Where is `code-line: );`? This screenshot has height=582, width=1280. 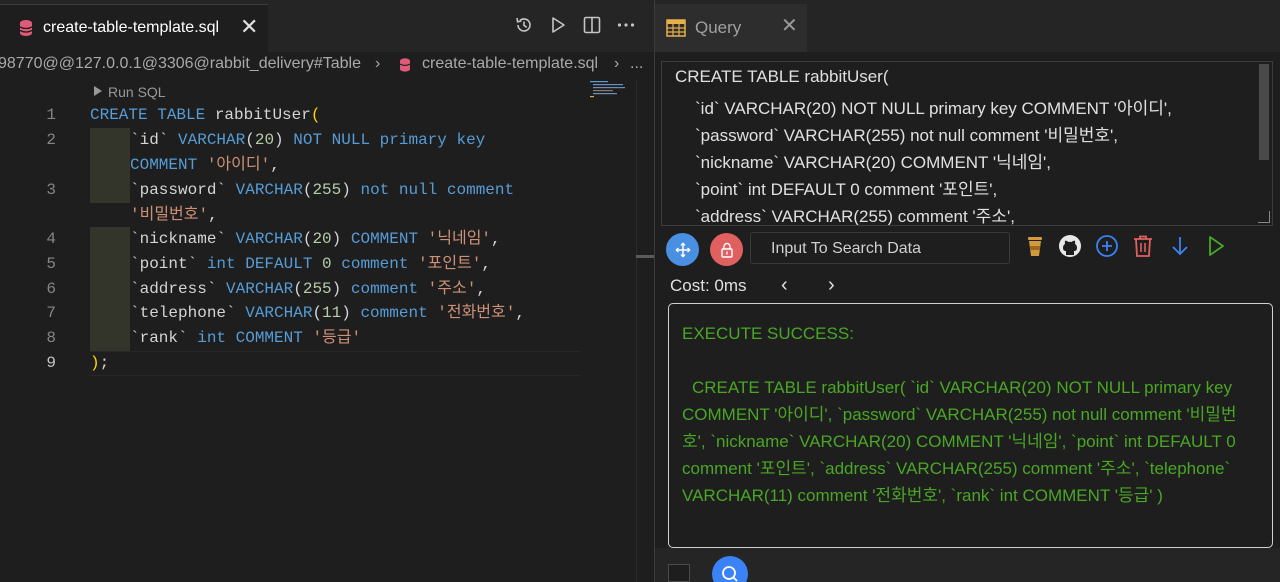
code-line: ); is located at coordinates (100, 363).